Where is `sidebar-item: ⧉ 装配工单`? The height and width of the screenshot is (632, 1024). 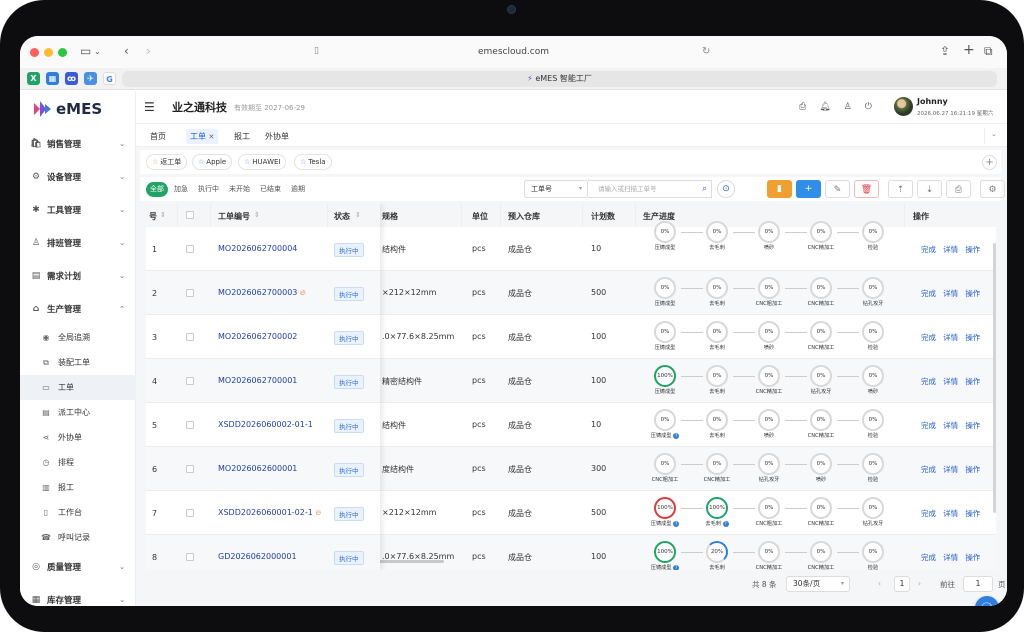
sidebar-item: ⧉ 装配工单 is located at coordinates (78, 362).